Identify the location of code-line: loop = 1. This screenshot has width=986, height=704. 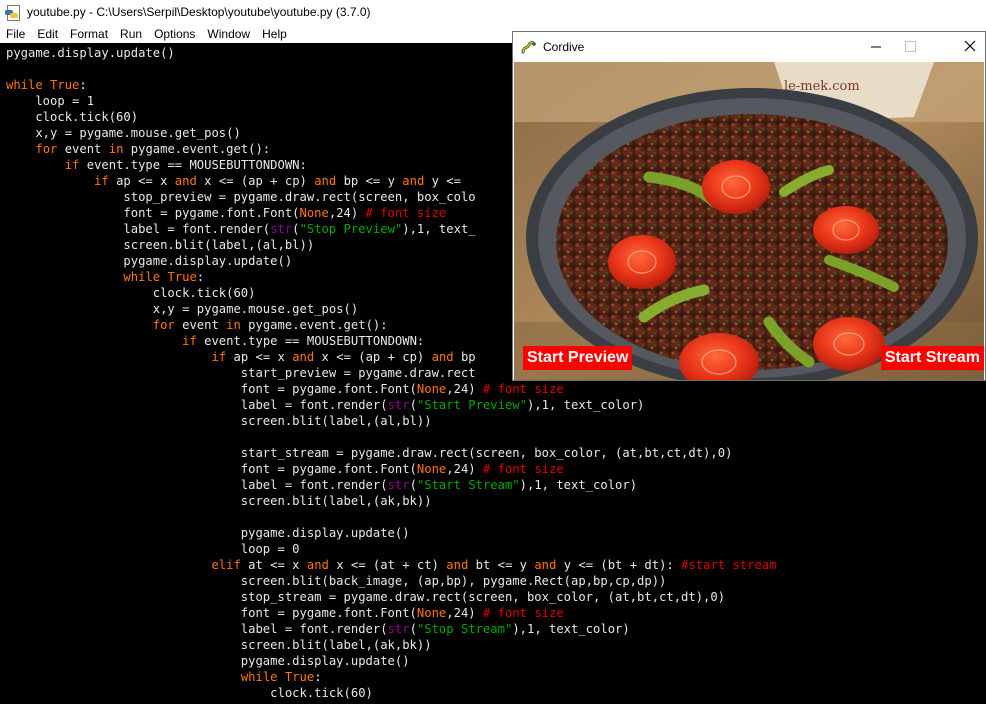
(50, 101).